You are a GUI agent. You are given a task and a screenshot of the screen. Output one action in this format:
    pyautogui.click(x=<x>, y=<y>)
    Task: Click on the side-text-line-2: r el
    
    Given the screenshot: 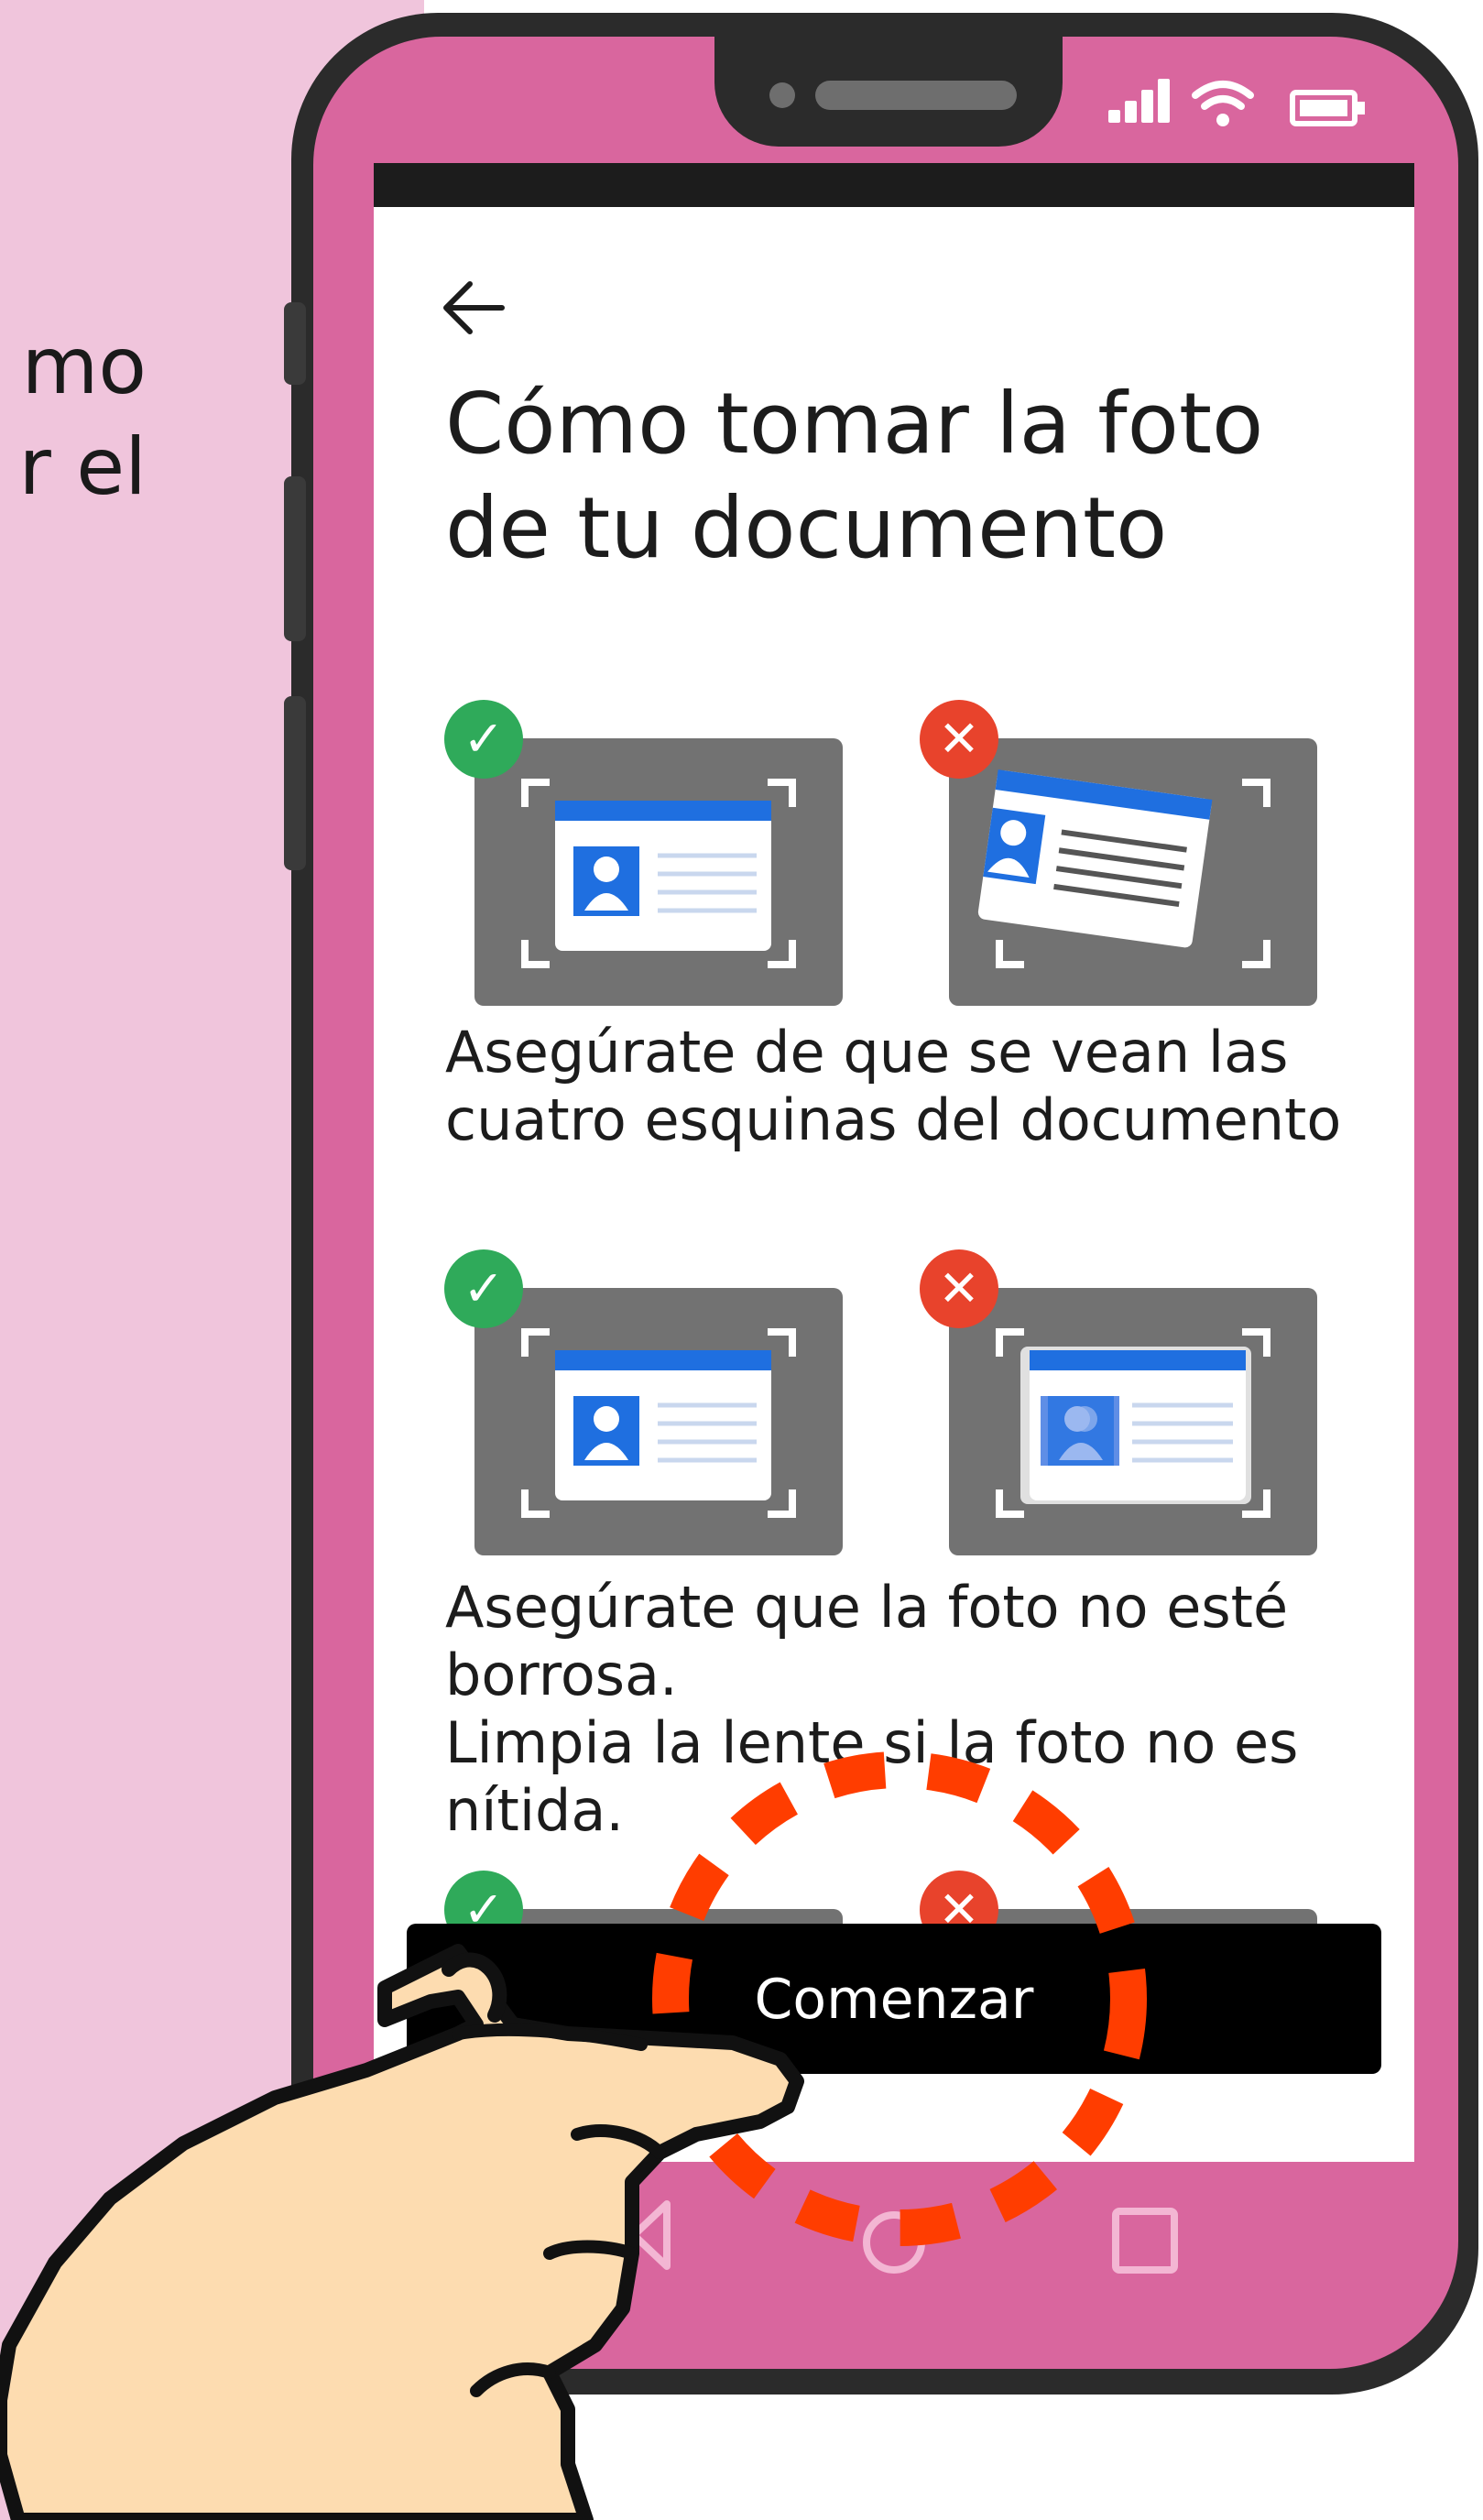 What is the action you would take?
    pyautogui.click(x=82, y=467)
    